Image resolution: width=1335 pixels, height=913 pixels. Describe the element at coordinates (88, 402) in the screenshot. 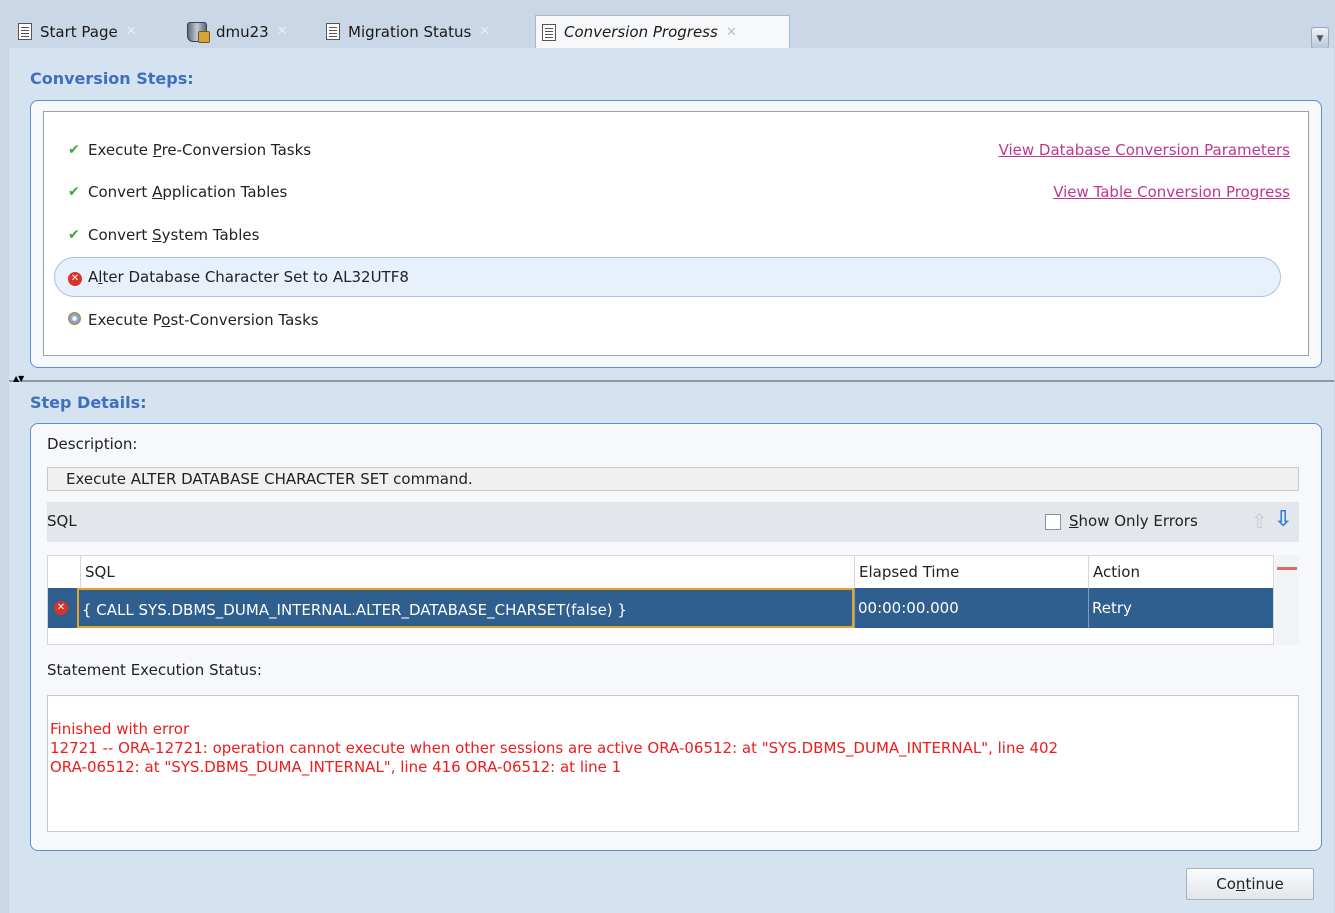

I see `step-details-title: Step Details:` at that location.